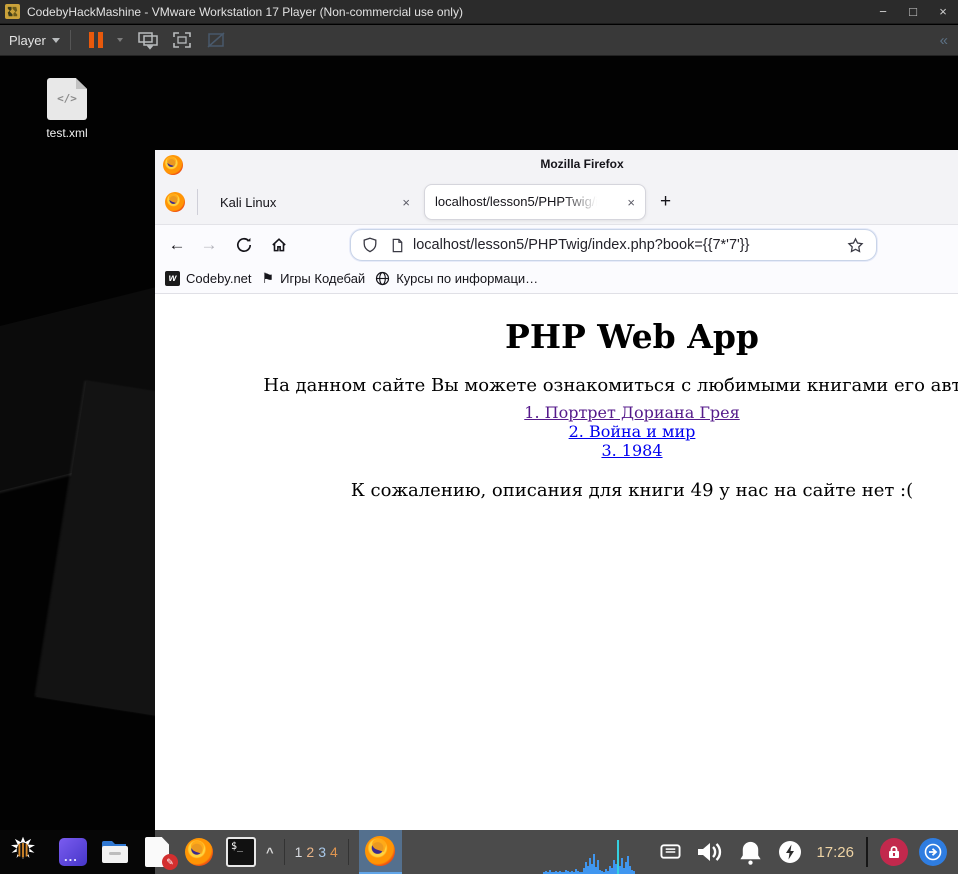 This screenshot has height=874, width=958. I want to click on close-button: ×, so click(943, 11).